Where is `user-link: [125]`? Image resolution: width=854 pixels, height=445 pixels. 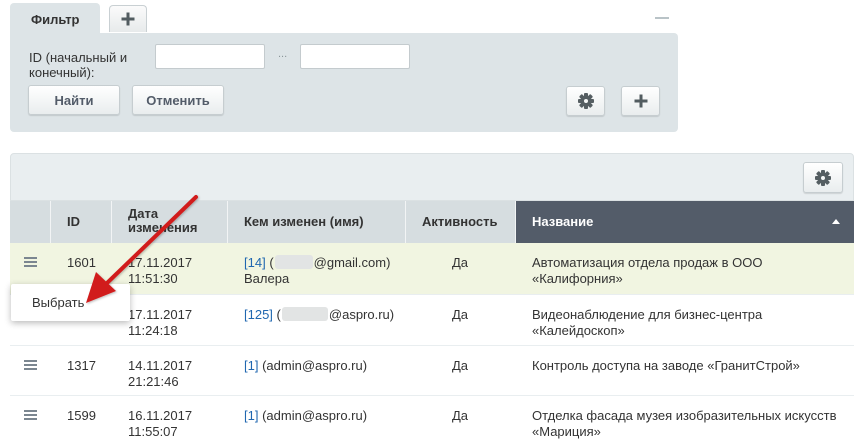
user-link: [125] is located at coordinates (258, 314).